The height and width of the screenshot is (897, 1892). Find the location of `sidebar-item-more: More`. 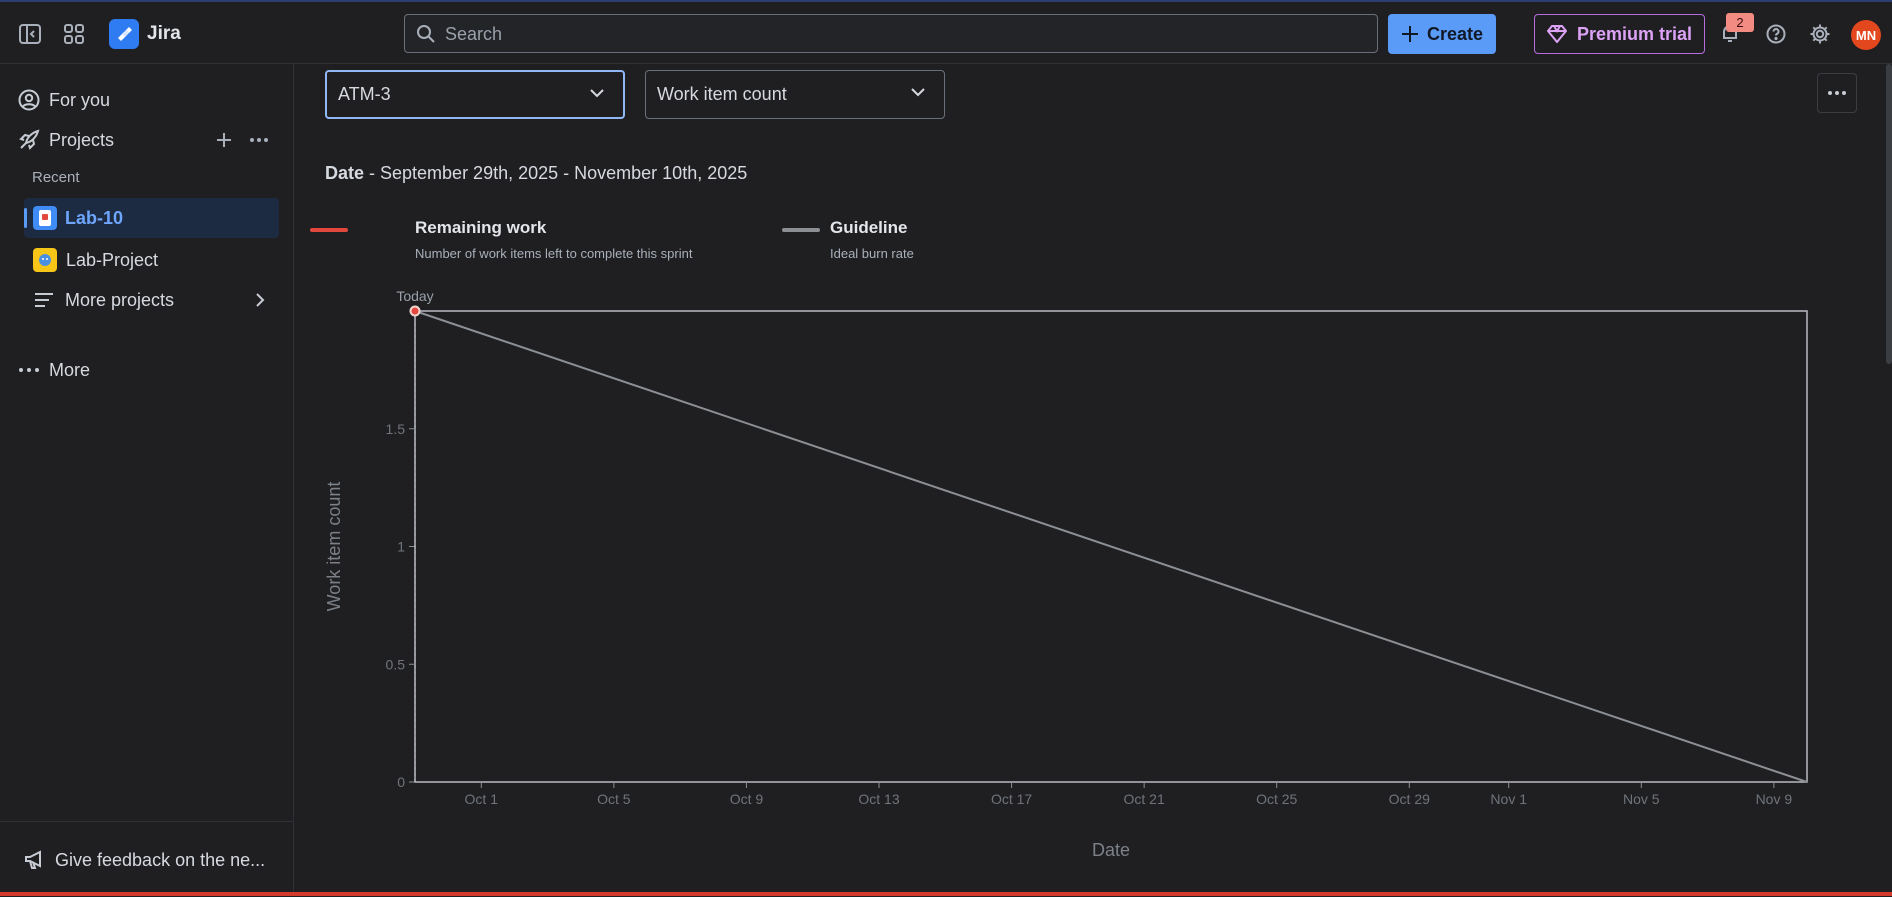

sidebar-item-more: More is located at coordinates (54, 370).